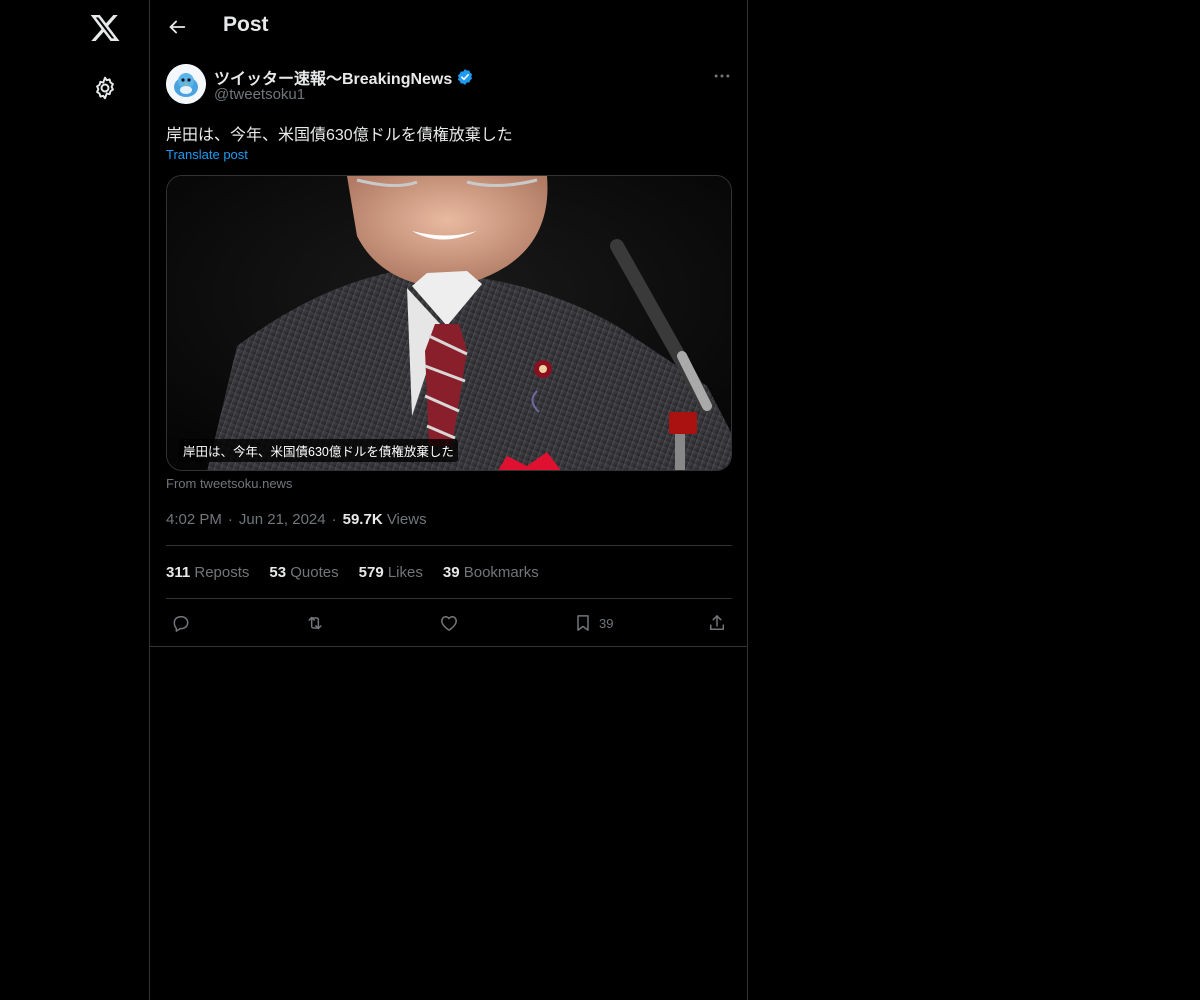 The width and height of the screenshot is (1200, 1000). I want to click on source-link: From tweetsoku.news, so click(229, 483).